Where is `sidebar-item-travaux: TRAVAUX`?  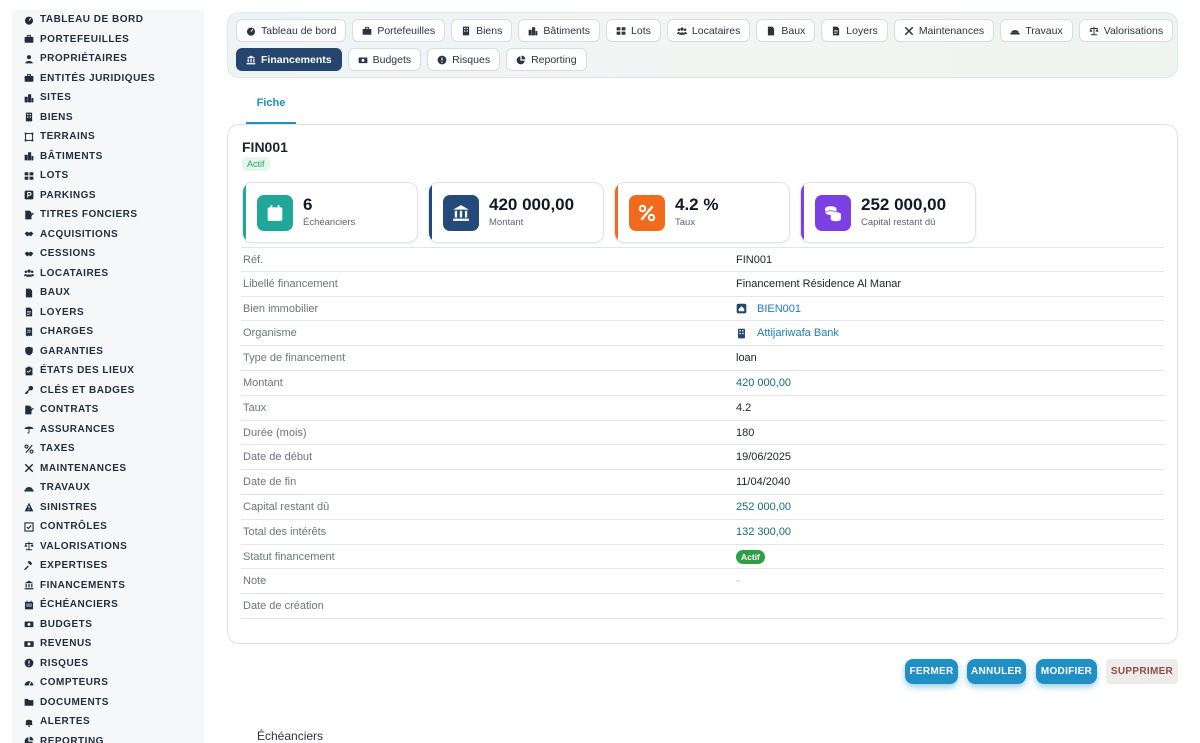 sidebar-item-travaux: TRAVAUX is located at coordinates (108, 488).